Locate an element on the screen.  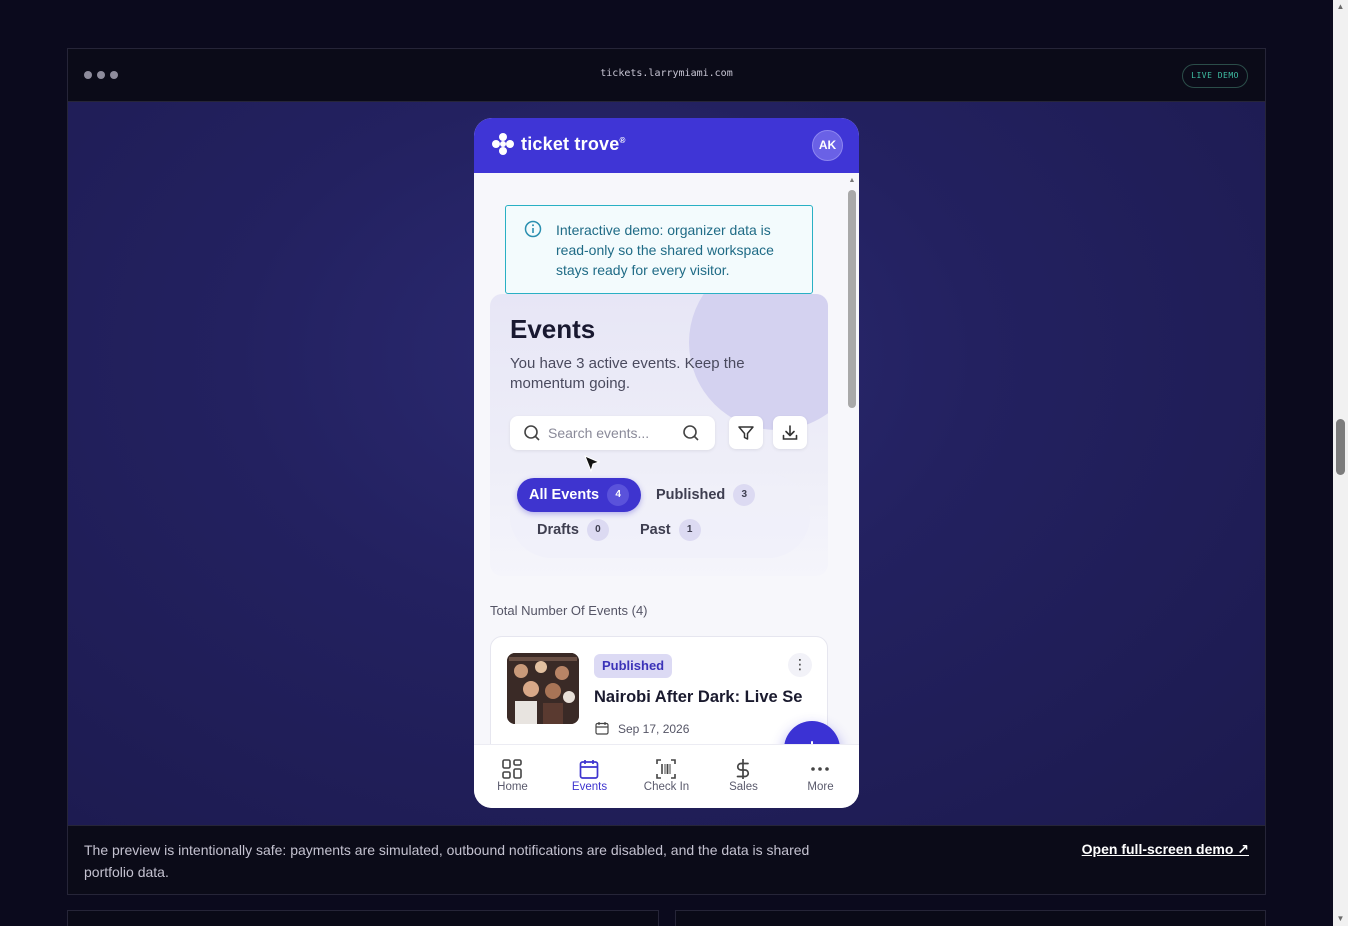
tab-label: Published is located at coordinates (691, 495).